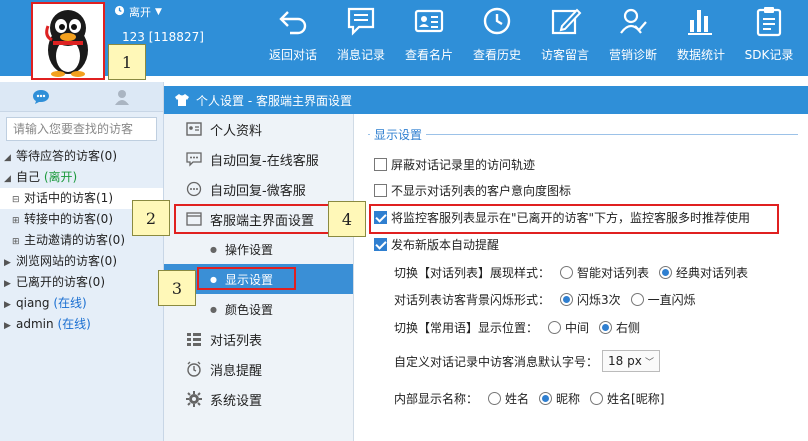 Image resolution: width=808 pixels, height=441 pixels. Describe the element at coordinates (566, 21) in the screenshot. I see `edit-note-icon` at that location.